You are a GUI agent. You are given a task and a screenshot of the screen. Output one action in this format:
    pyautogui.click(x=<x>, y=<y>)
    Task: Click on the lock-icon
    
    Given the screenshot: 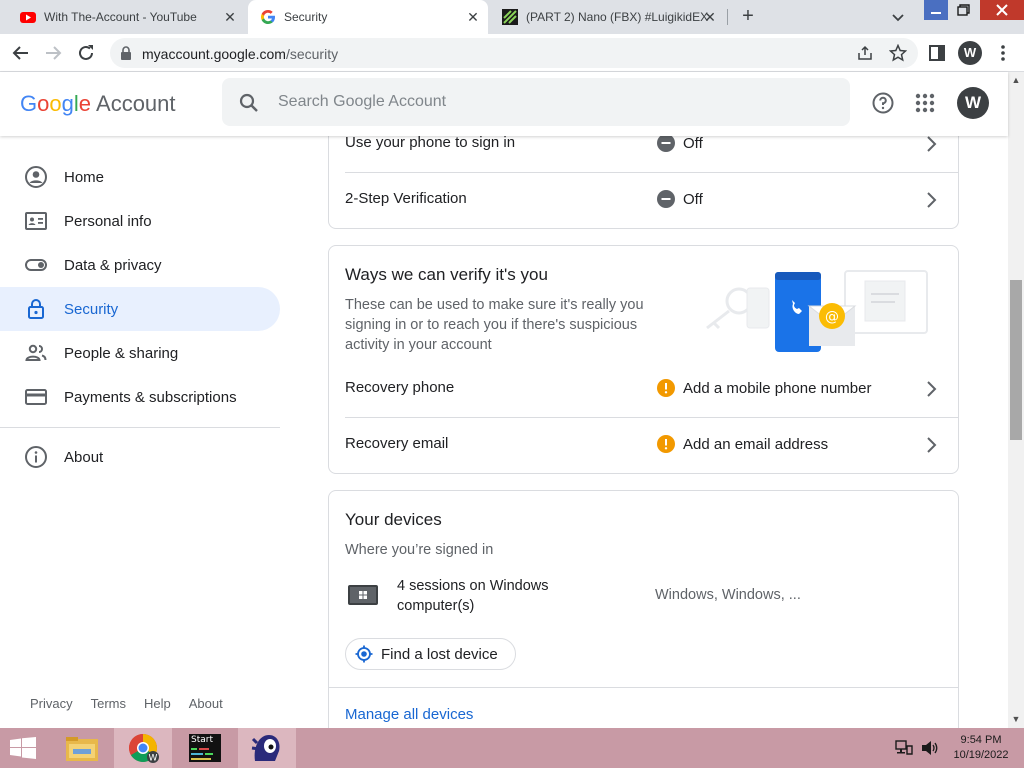 What is the action you would take?
    pyautogui.click(x=126, y=53)
    